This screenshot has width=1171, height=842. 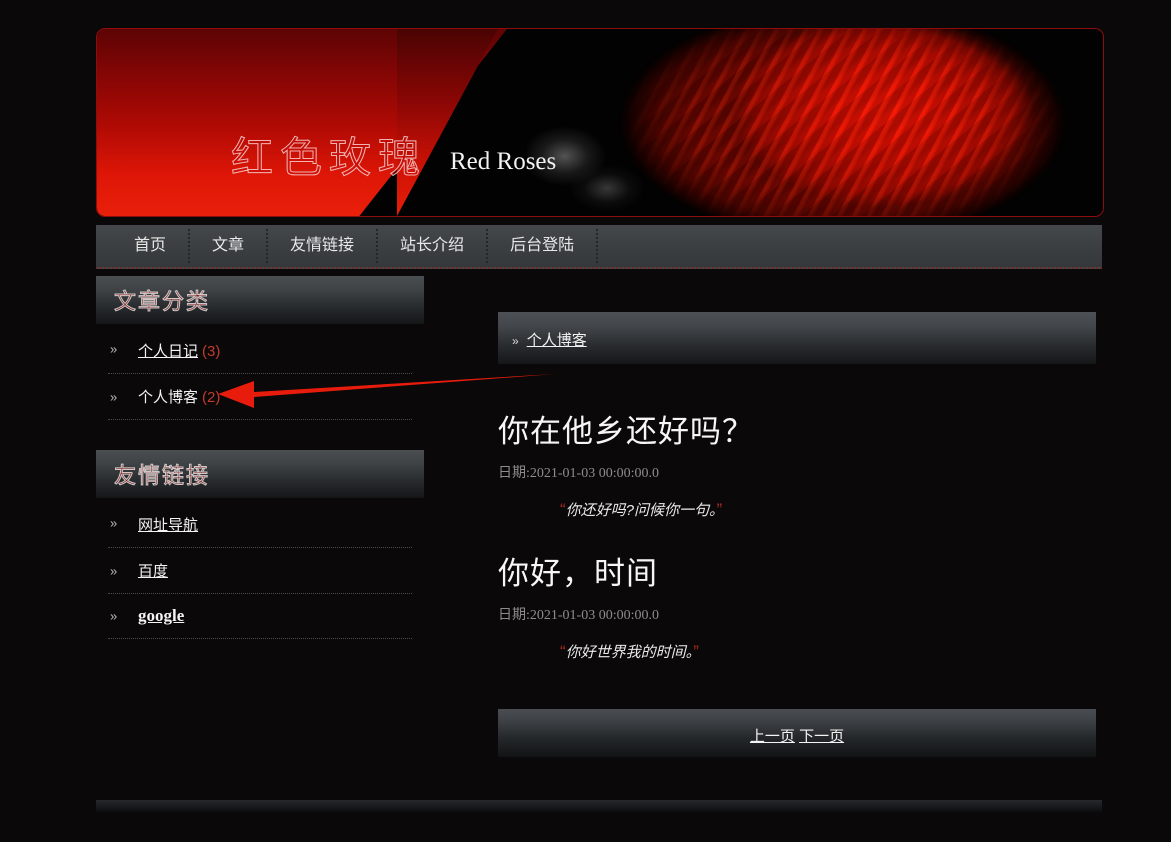 I want to click on panel-article-categories: 文章分类 » 个人日记 (3) » 个人博客 (2), so click(x=260, y=348).